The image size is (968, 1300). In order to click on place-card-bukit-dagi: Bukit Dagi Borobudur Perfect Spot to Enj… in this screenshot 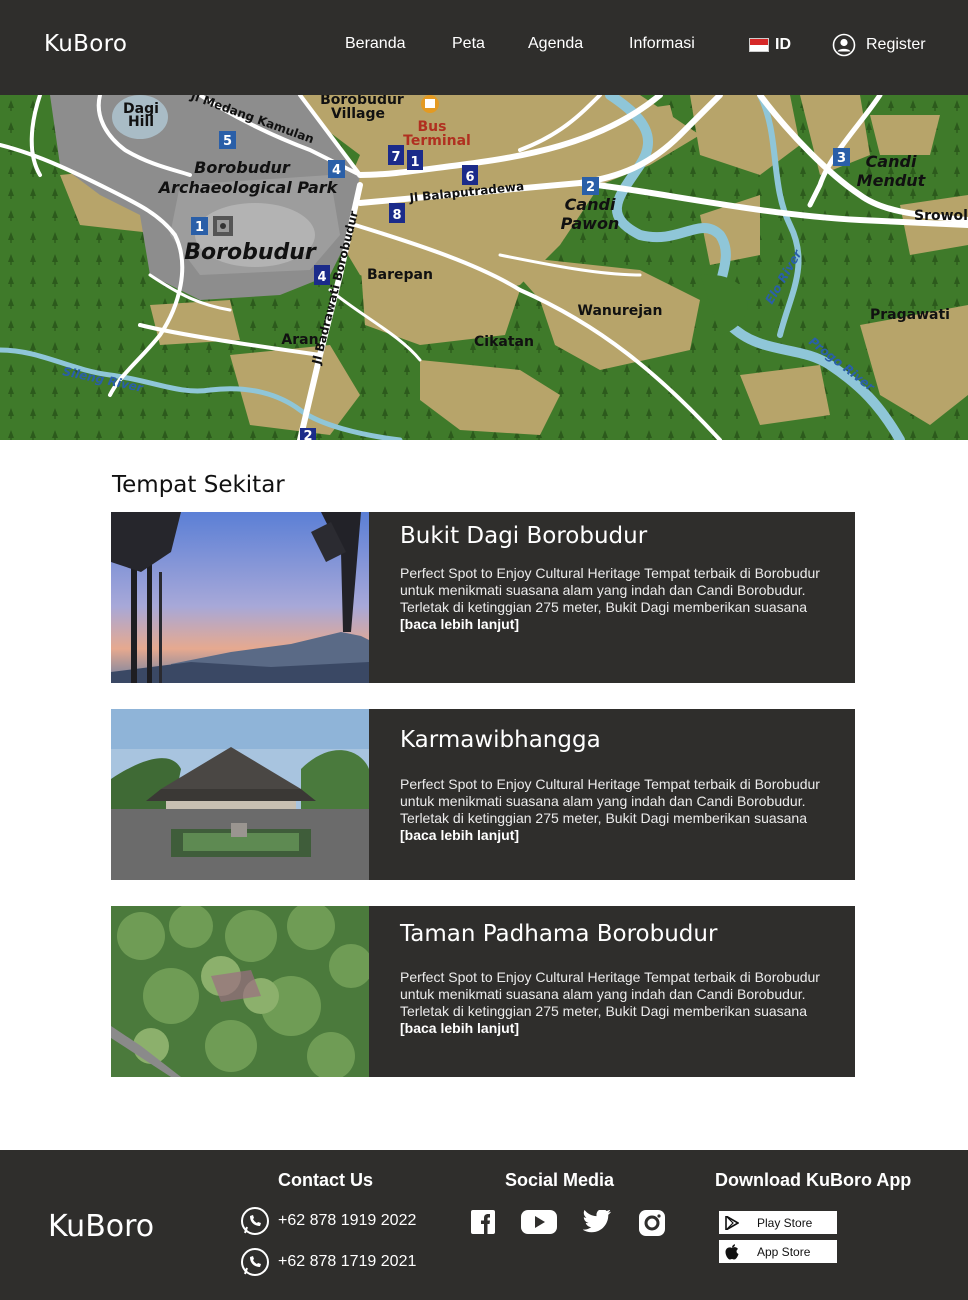, I will do `click(483, 597)`.